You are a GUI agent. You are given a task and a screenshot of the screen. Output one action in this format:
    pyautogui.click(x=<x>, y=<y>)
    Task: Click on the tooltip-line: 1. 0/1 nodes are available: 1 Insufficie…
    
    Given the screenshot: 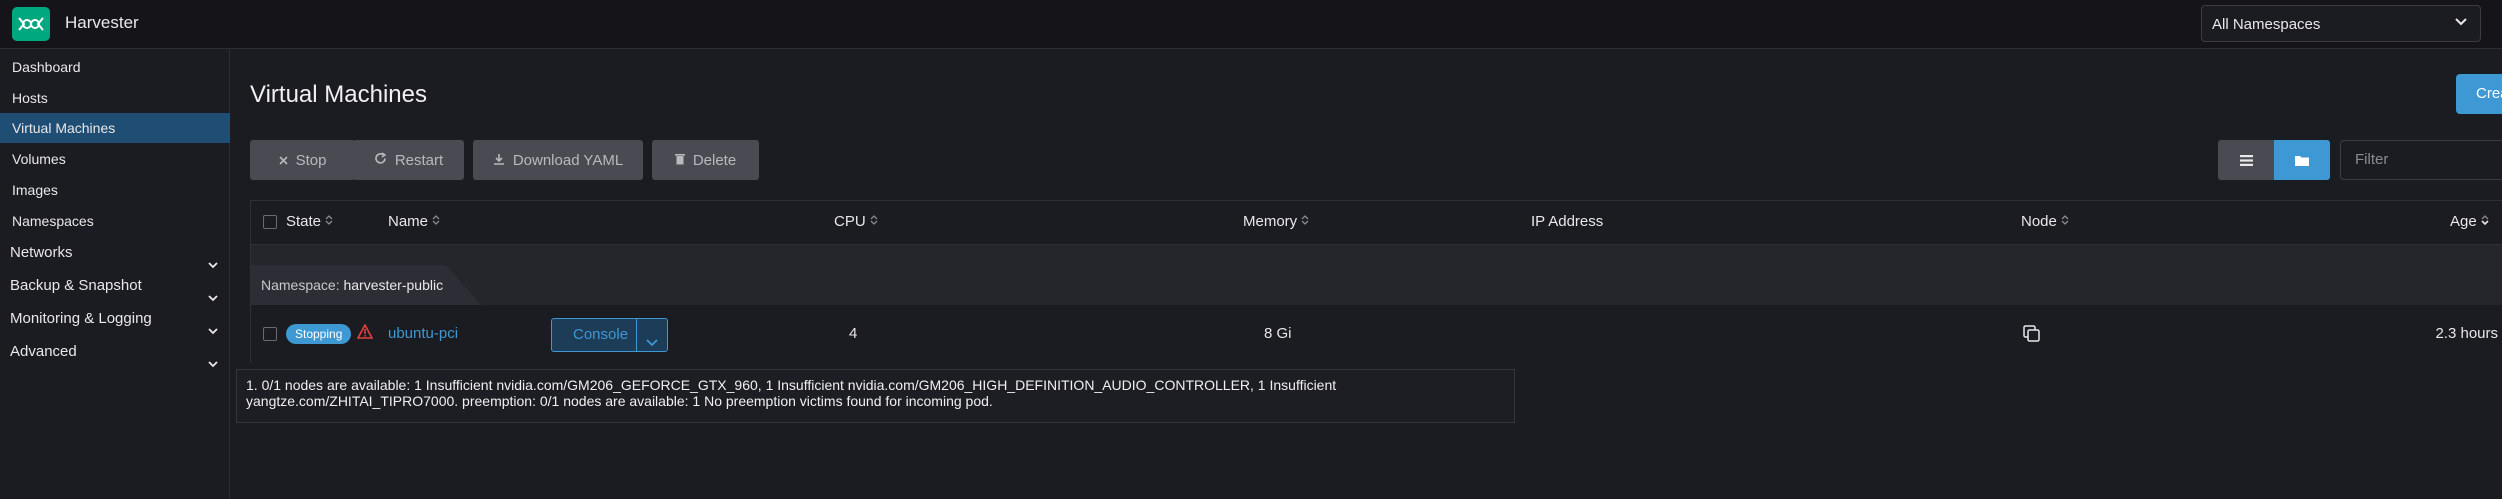 What is the action you would take?
    pyautogui.click(x=791, y=385)
    